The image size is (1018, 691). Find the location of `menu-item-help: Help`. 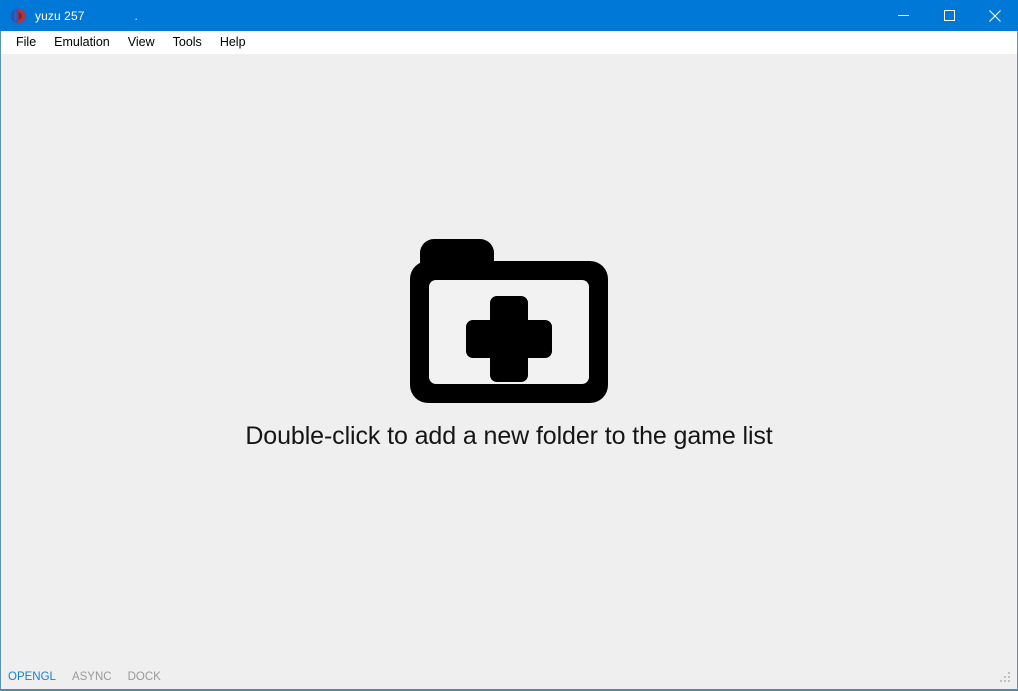

menu-item-help: Help is located at coordinates (233, 42).